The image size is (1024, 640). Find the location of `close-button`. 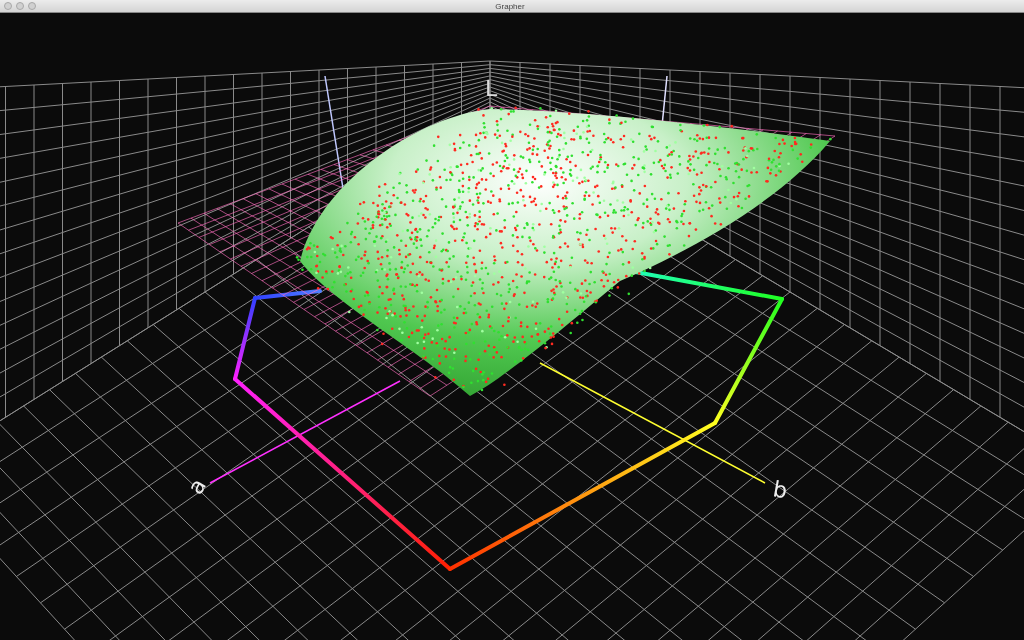

close-button is located at coordinates (8, 6).